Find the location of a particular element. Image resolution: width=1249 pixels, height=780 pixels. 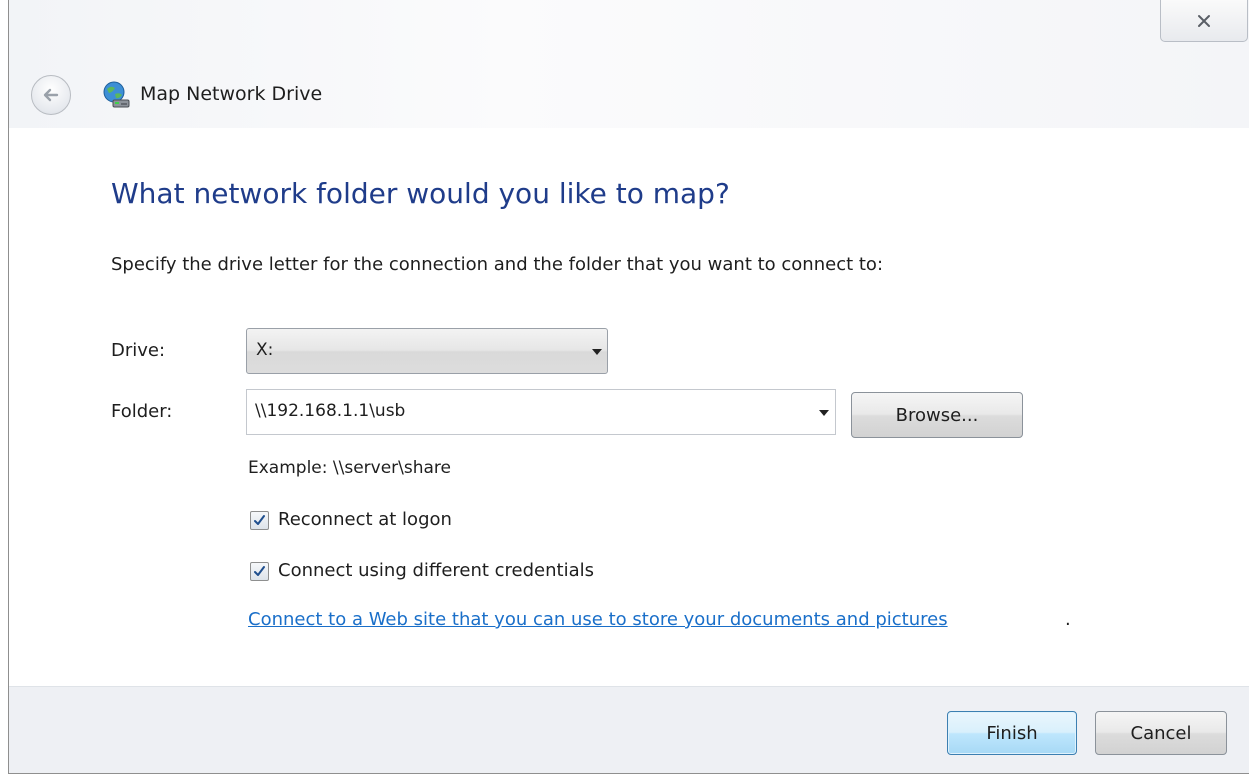

credentials-label: Connect using different credentials is located at coordinates (436, 570).